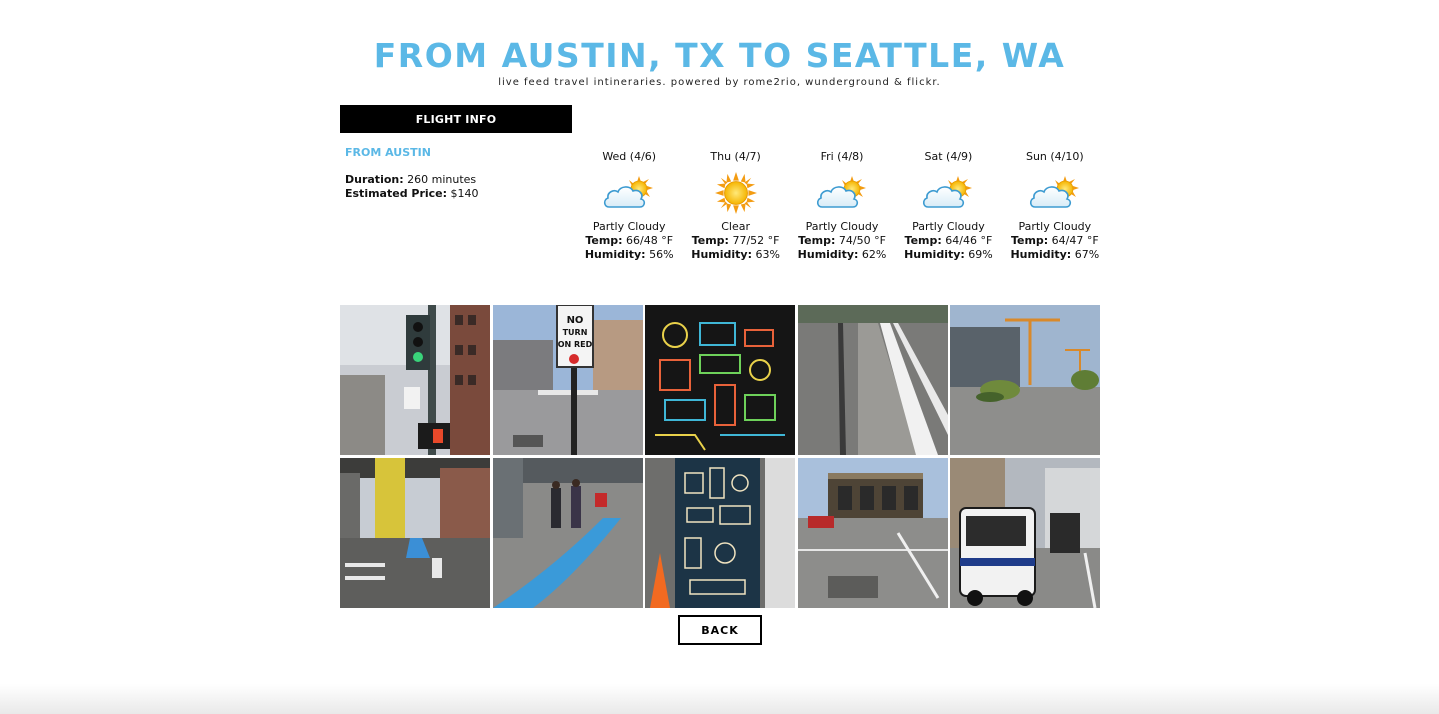 The width and height of the screenshot is (1439, 714). I want to click on day-name: Fri (4/8), so click(842, 156).